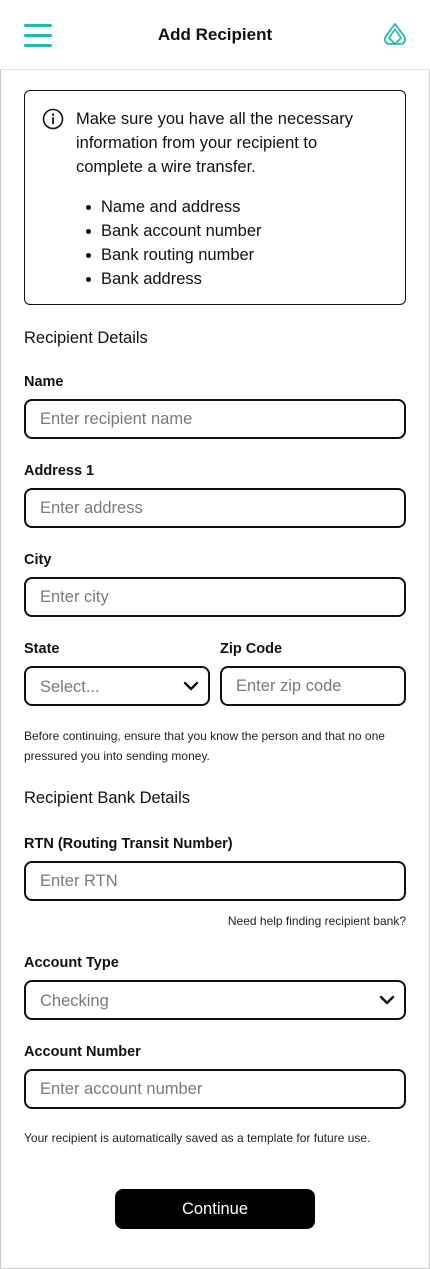 Image resolution: width=430 pixels, height=1269 pixels. Describe the element at coordinates (215, 1000) in the screenshot. I see `account-type-select: Checking` at that location.